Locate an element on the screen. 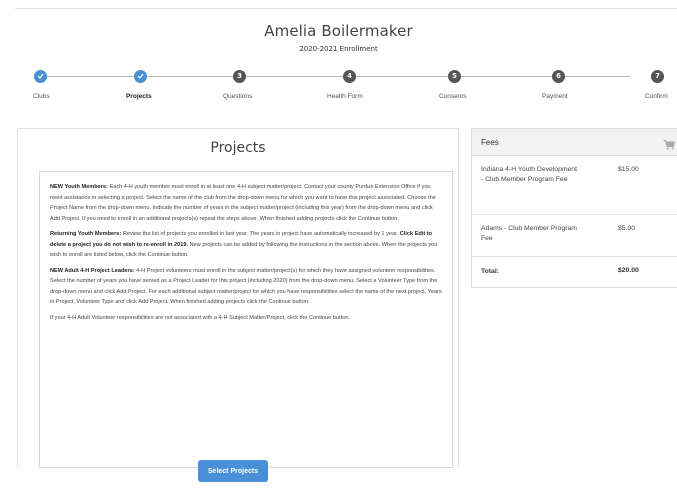 This screenshot has width=677, height=488. step-label-payment: Payment is located at coordinates (555, 96).